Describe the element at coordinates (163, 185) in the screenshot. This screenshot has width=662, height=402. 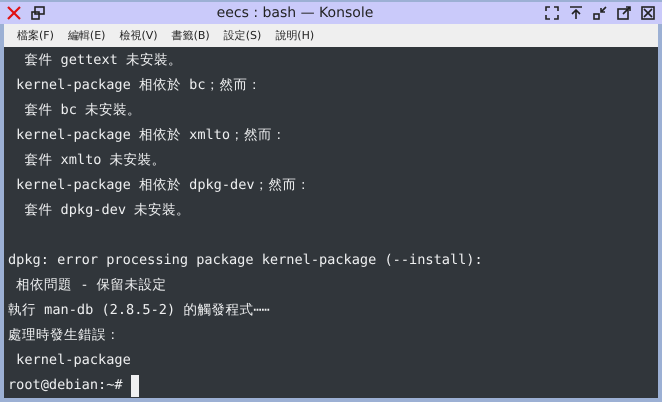
I see `terminal-line: kernel-package 相依於 dpkg-dev；然而：` at that location.